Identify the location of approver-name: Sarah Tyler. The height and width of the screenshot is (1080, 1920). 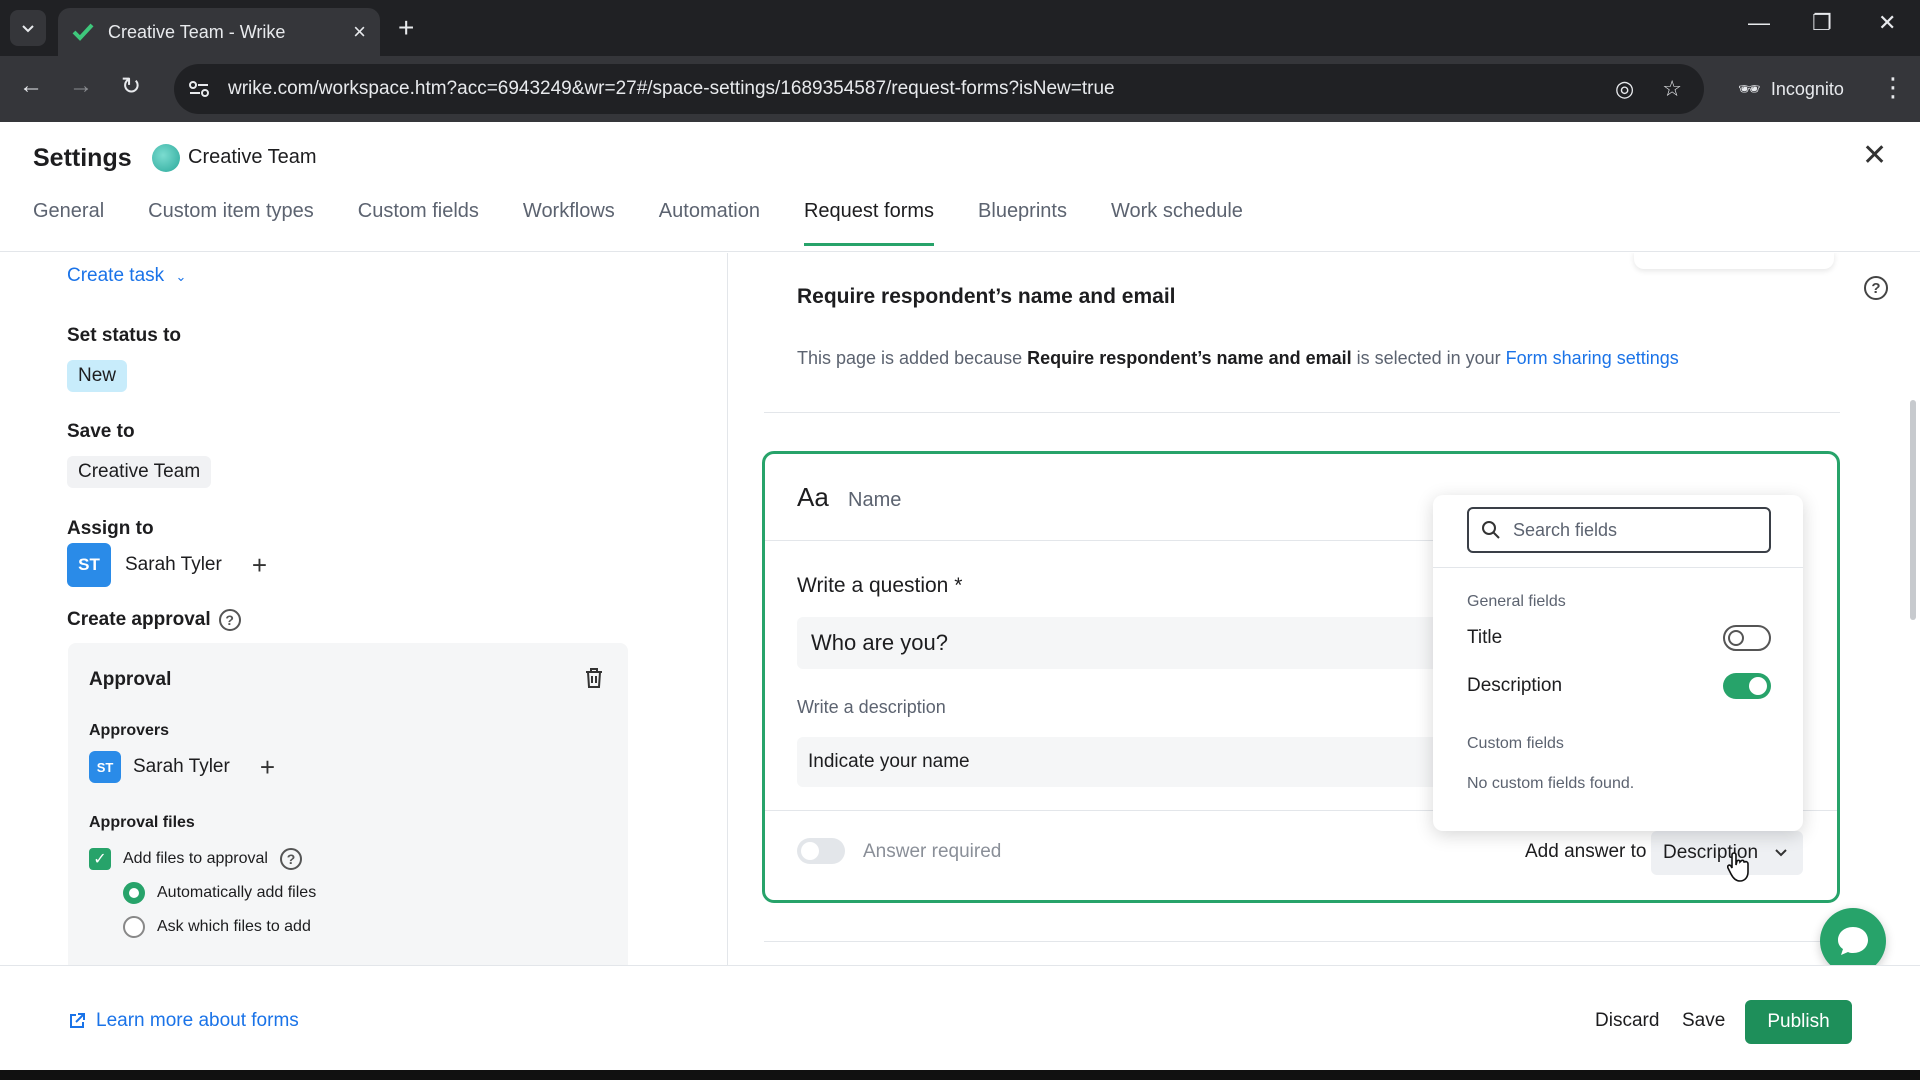
(181, 766).